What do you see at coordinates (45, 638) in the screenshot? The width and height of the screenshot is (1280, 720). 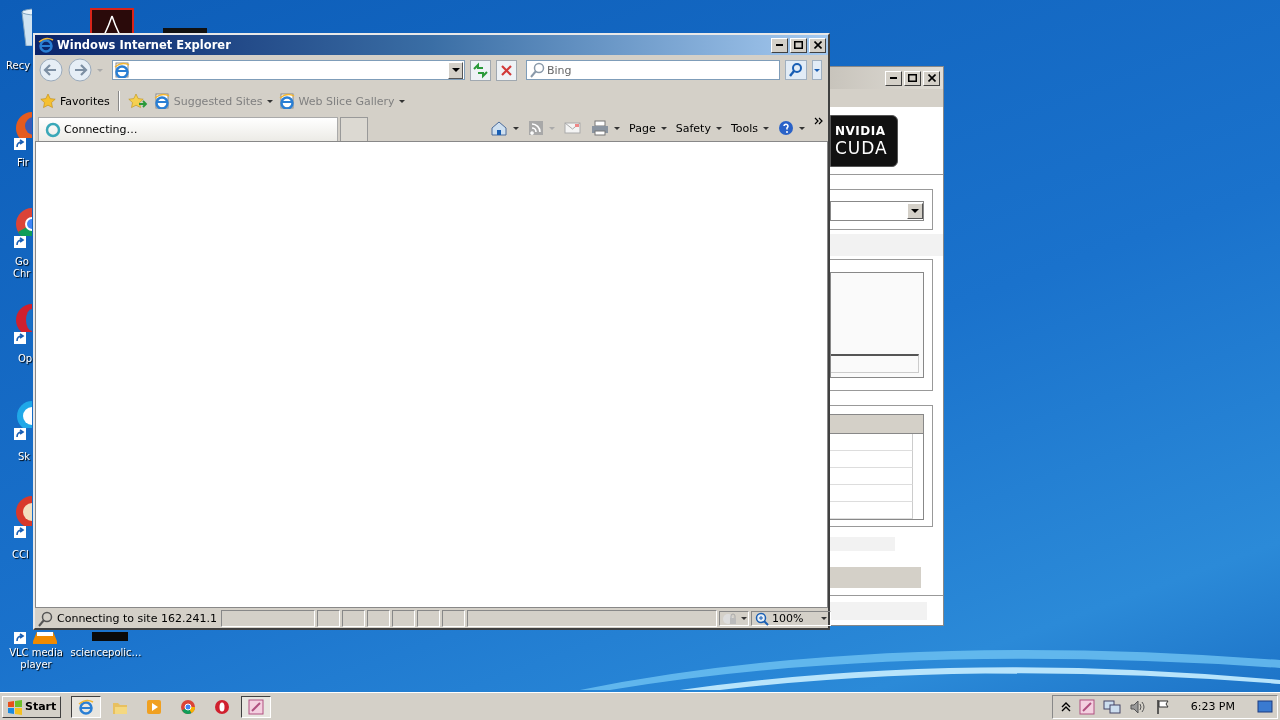 I see `traffic-cone-icon` at bounding box center [45, 638].